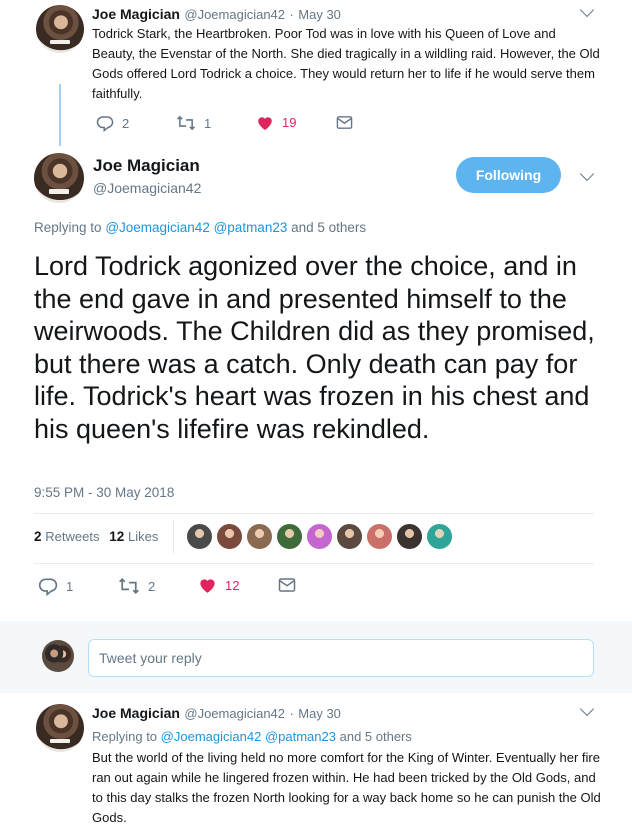  What do you see at coordinates (70, 586) in the screenshot?
I see `reply-count: 1` at bounding box center [70, 586].